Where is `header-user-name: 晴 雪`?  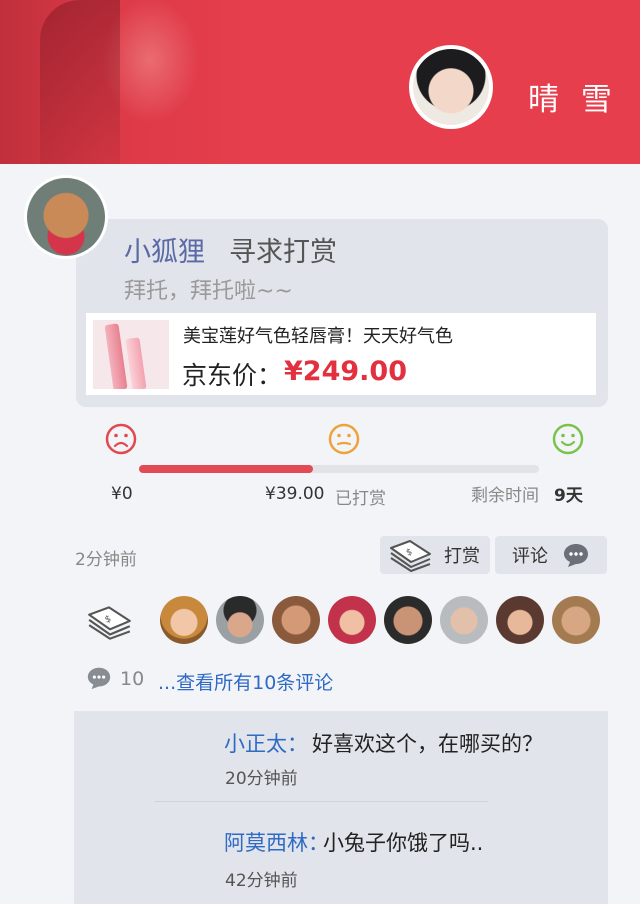
header-user-name: 晴 雪 is located at coordinates (573, 100).